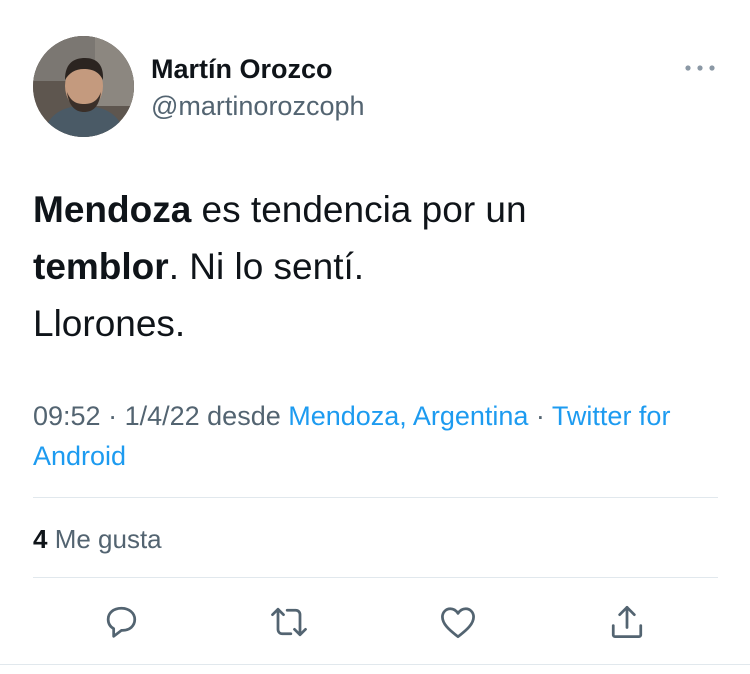  I want to click on tweet-time: 09:52, so click(67, 416).